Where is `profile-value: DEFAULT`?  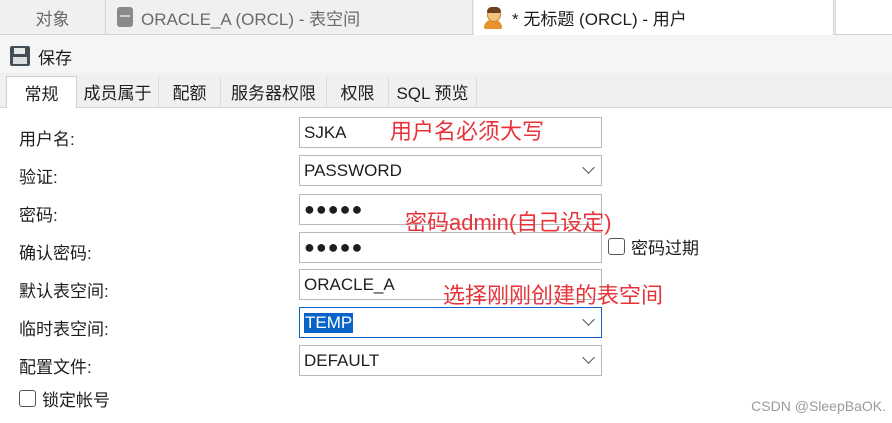 profile-value: DEFAULT is located at coordinates (342, 360).